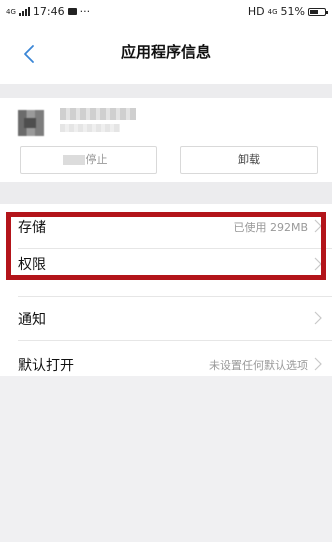 This screenshot has width=332, height=542. Describe the element at coordinates (272, 11) in the screenshot. I see `network-type-right: 4G` at that location.